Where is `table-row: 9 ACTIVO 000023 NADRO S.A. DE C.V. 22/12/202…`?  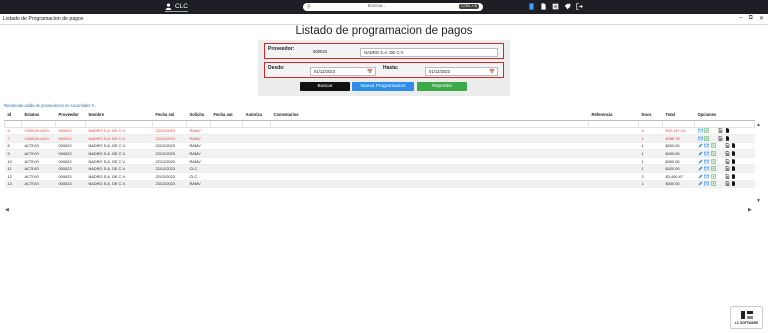
table-row: 9 ACTIVO 000023 NADRO S.A. DE C.V. 22/12/202… is located at coordinates (379, 153).